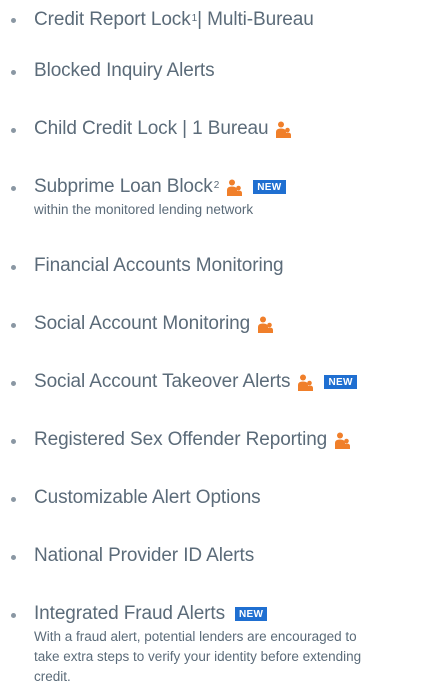  What do you see at coordinates (129, 613) in the screenshot?
I see `feature-label: Integrated Fraud Alerts` at bounding box center [129, 613].